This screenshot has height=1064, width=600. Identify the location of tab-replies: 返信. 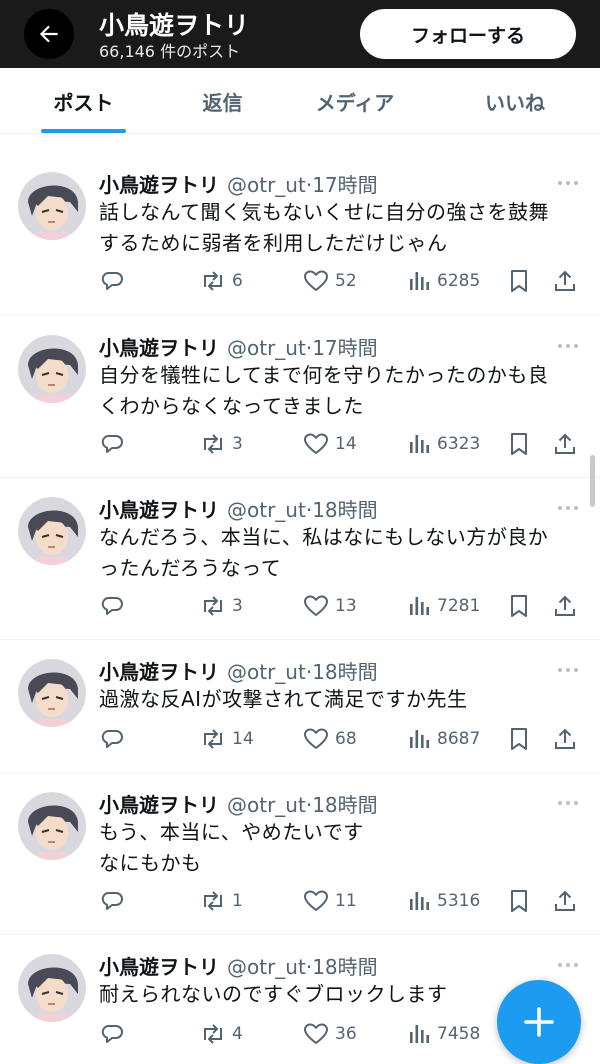
(222, 101).